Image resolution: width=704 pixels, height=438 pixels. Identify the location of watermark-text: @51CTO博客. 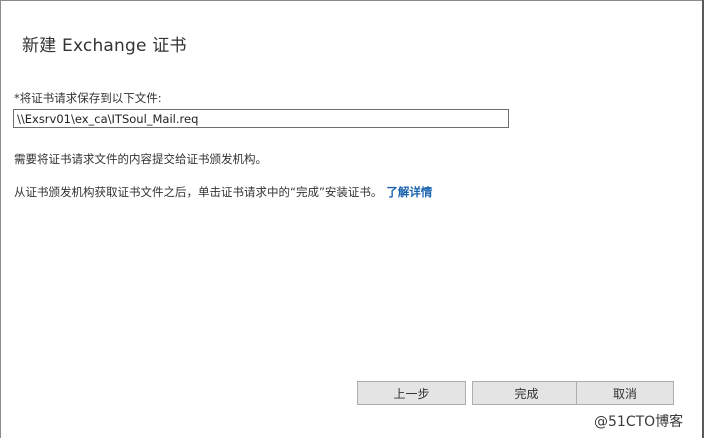
(639, 422).